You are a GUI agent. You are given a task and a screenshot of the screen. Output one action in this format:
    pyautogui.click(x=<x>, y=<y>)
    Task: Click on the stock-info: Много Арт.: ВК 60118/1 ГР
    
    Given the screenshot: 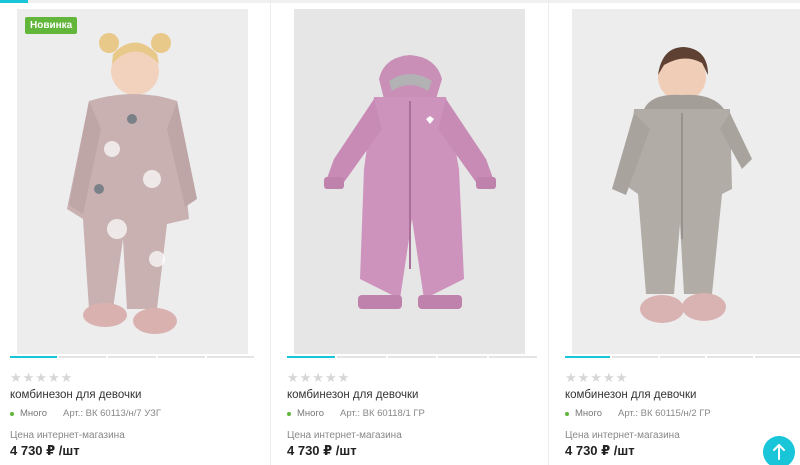 What is the action you would take?
    pyautogui.click(x=356, y=413)
    